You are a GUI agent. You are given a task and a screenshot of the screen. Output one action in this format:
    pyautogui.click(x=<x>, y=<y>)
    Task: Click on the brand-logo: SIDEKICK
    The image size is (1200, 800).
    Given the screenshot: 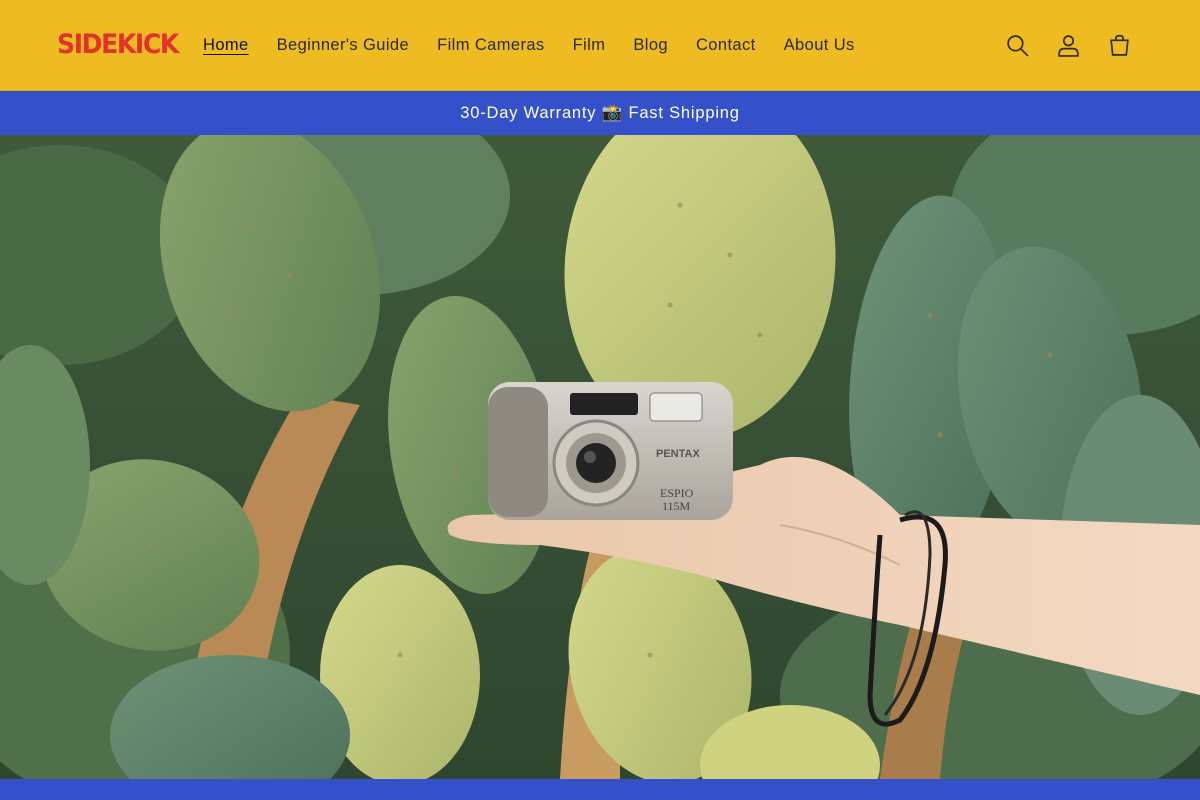 What is the action you would take?
    pyautogui.click(x=118, y=45)
    